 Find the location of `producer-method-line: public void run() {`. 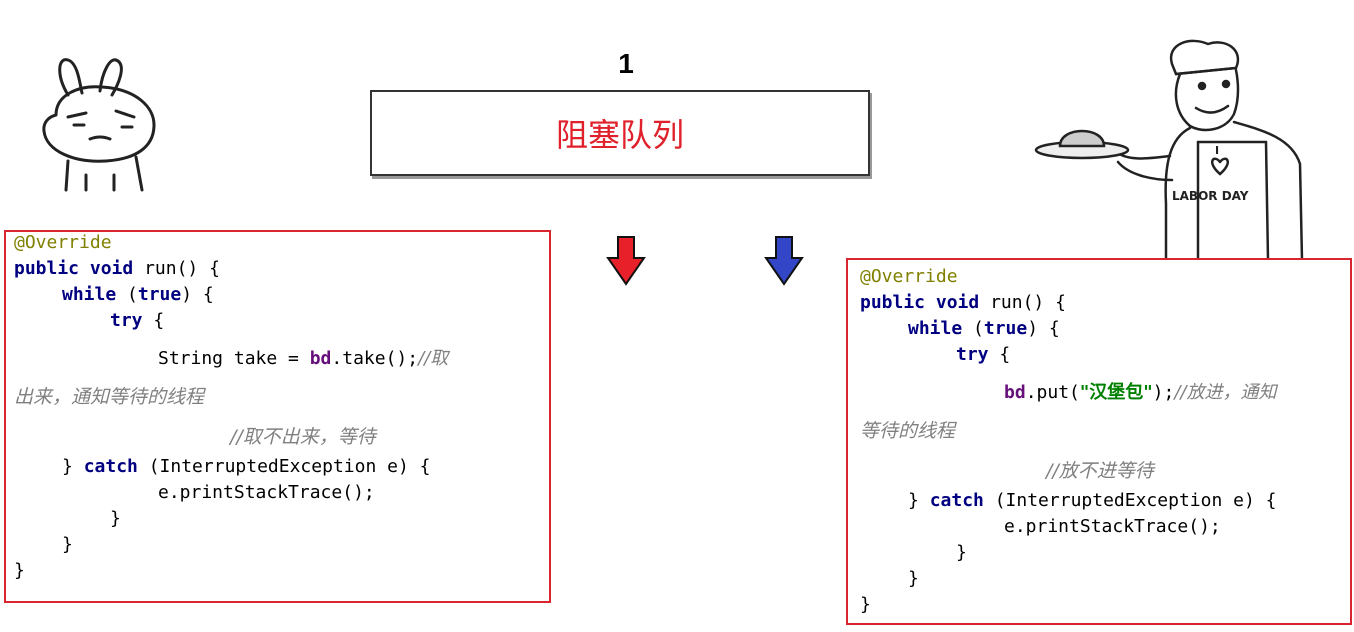

producer-method-line: public void run() { is located at coordinates (963, 302).